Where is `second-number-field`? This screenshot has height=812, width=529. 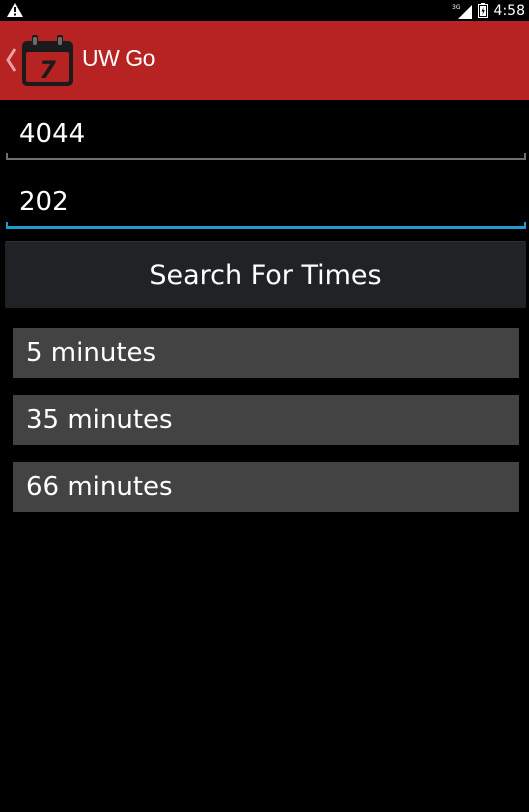
second-number-field is located at coordinates (266, 204).